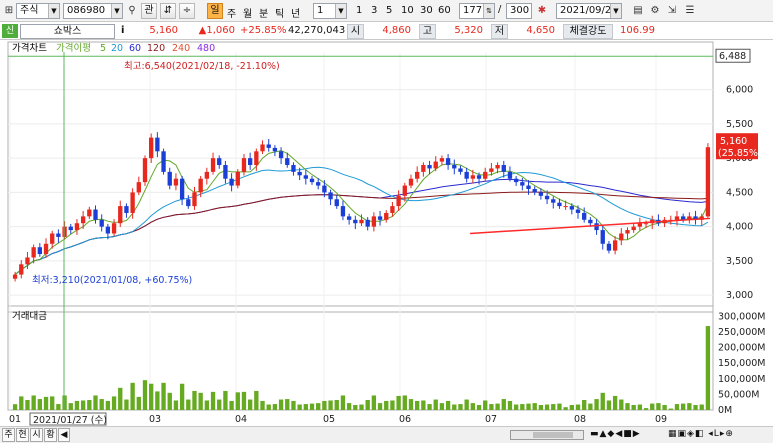 The height and width of the screenshot is (443, 773). What do you see at coordinates (279, 12) in the screenshot?
I see `tab-tick: 틱` at bounding box center [279, 12].